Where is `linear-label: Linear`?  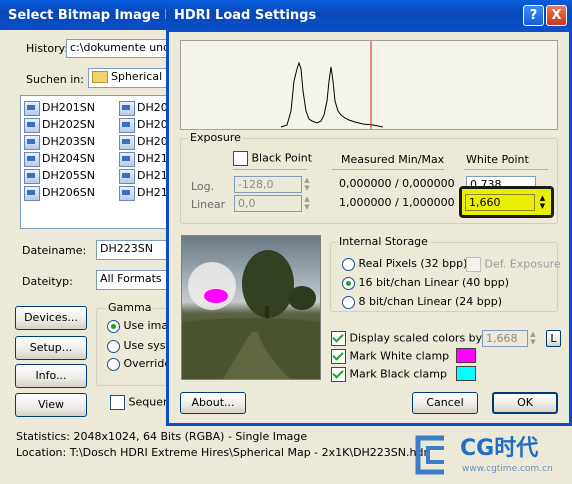 linear-label: Linear is located at coordinates (208, 204).